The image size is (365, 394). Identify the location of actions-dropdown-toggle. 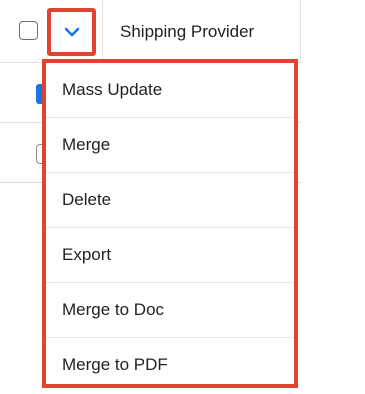
(71, 32).